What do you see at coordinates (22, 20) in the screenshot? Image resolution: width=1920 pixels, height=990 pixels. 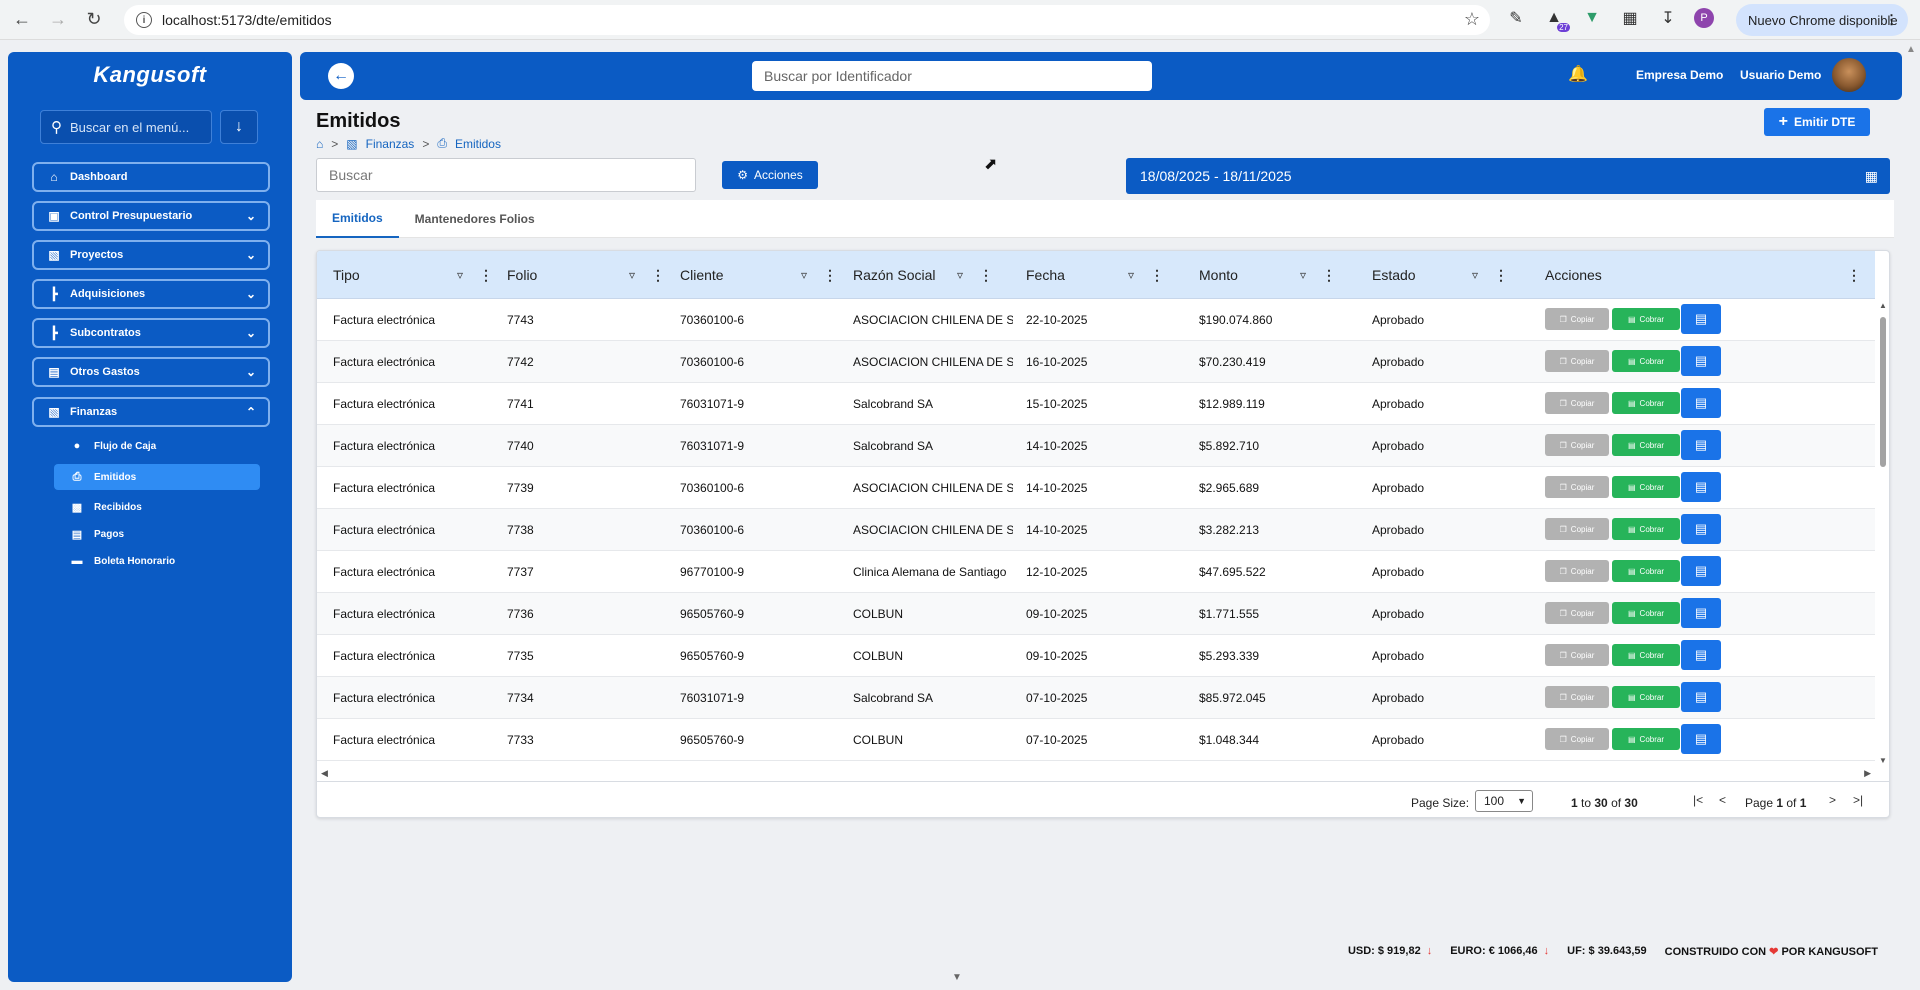 I see `back-arrow-icon: ←` at bounding box center [22, 20].